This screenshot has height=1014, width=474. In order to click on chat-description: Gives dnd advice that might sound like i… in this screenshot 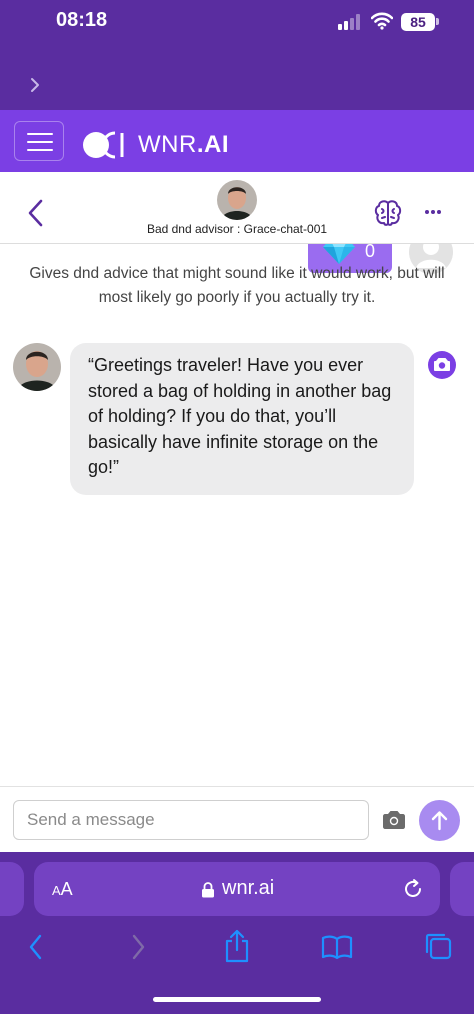, I will do `click(237, 285)`.